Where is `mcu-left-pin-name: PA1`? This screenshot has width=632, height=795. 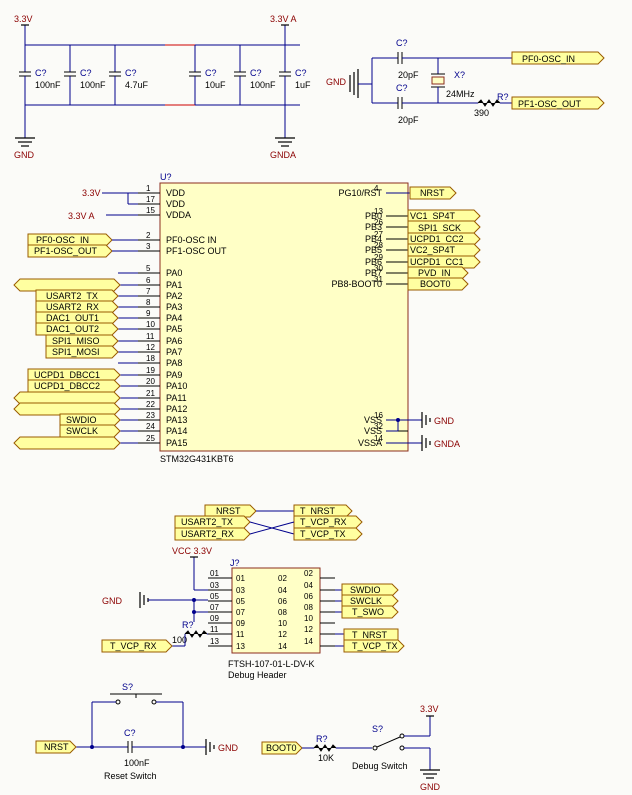
mcu-left-pin-name: PA1 is located at coordinates (174, 285).